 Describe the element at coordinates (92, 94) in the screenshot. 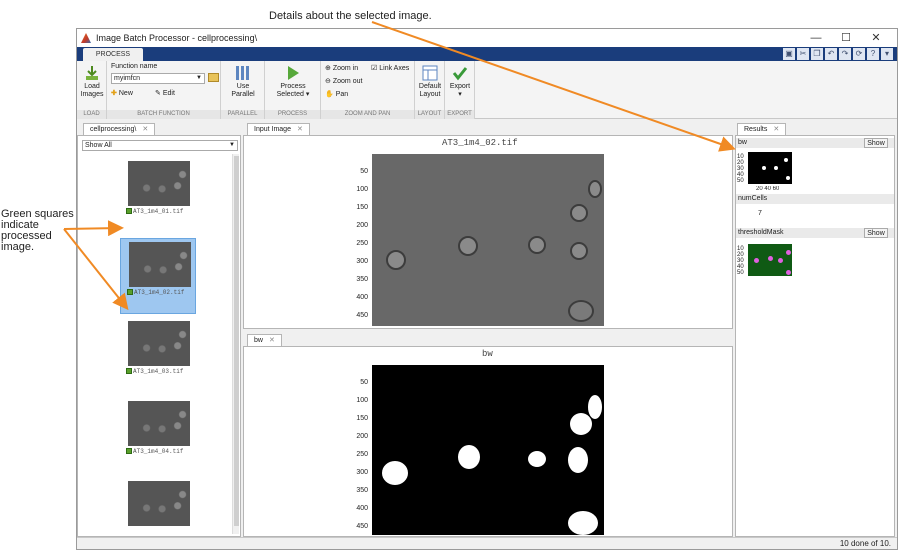

I see `load-images-label: Images` at that location.